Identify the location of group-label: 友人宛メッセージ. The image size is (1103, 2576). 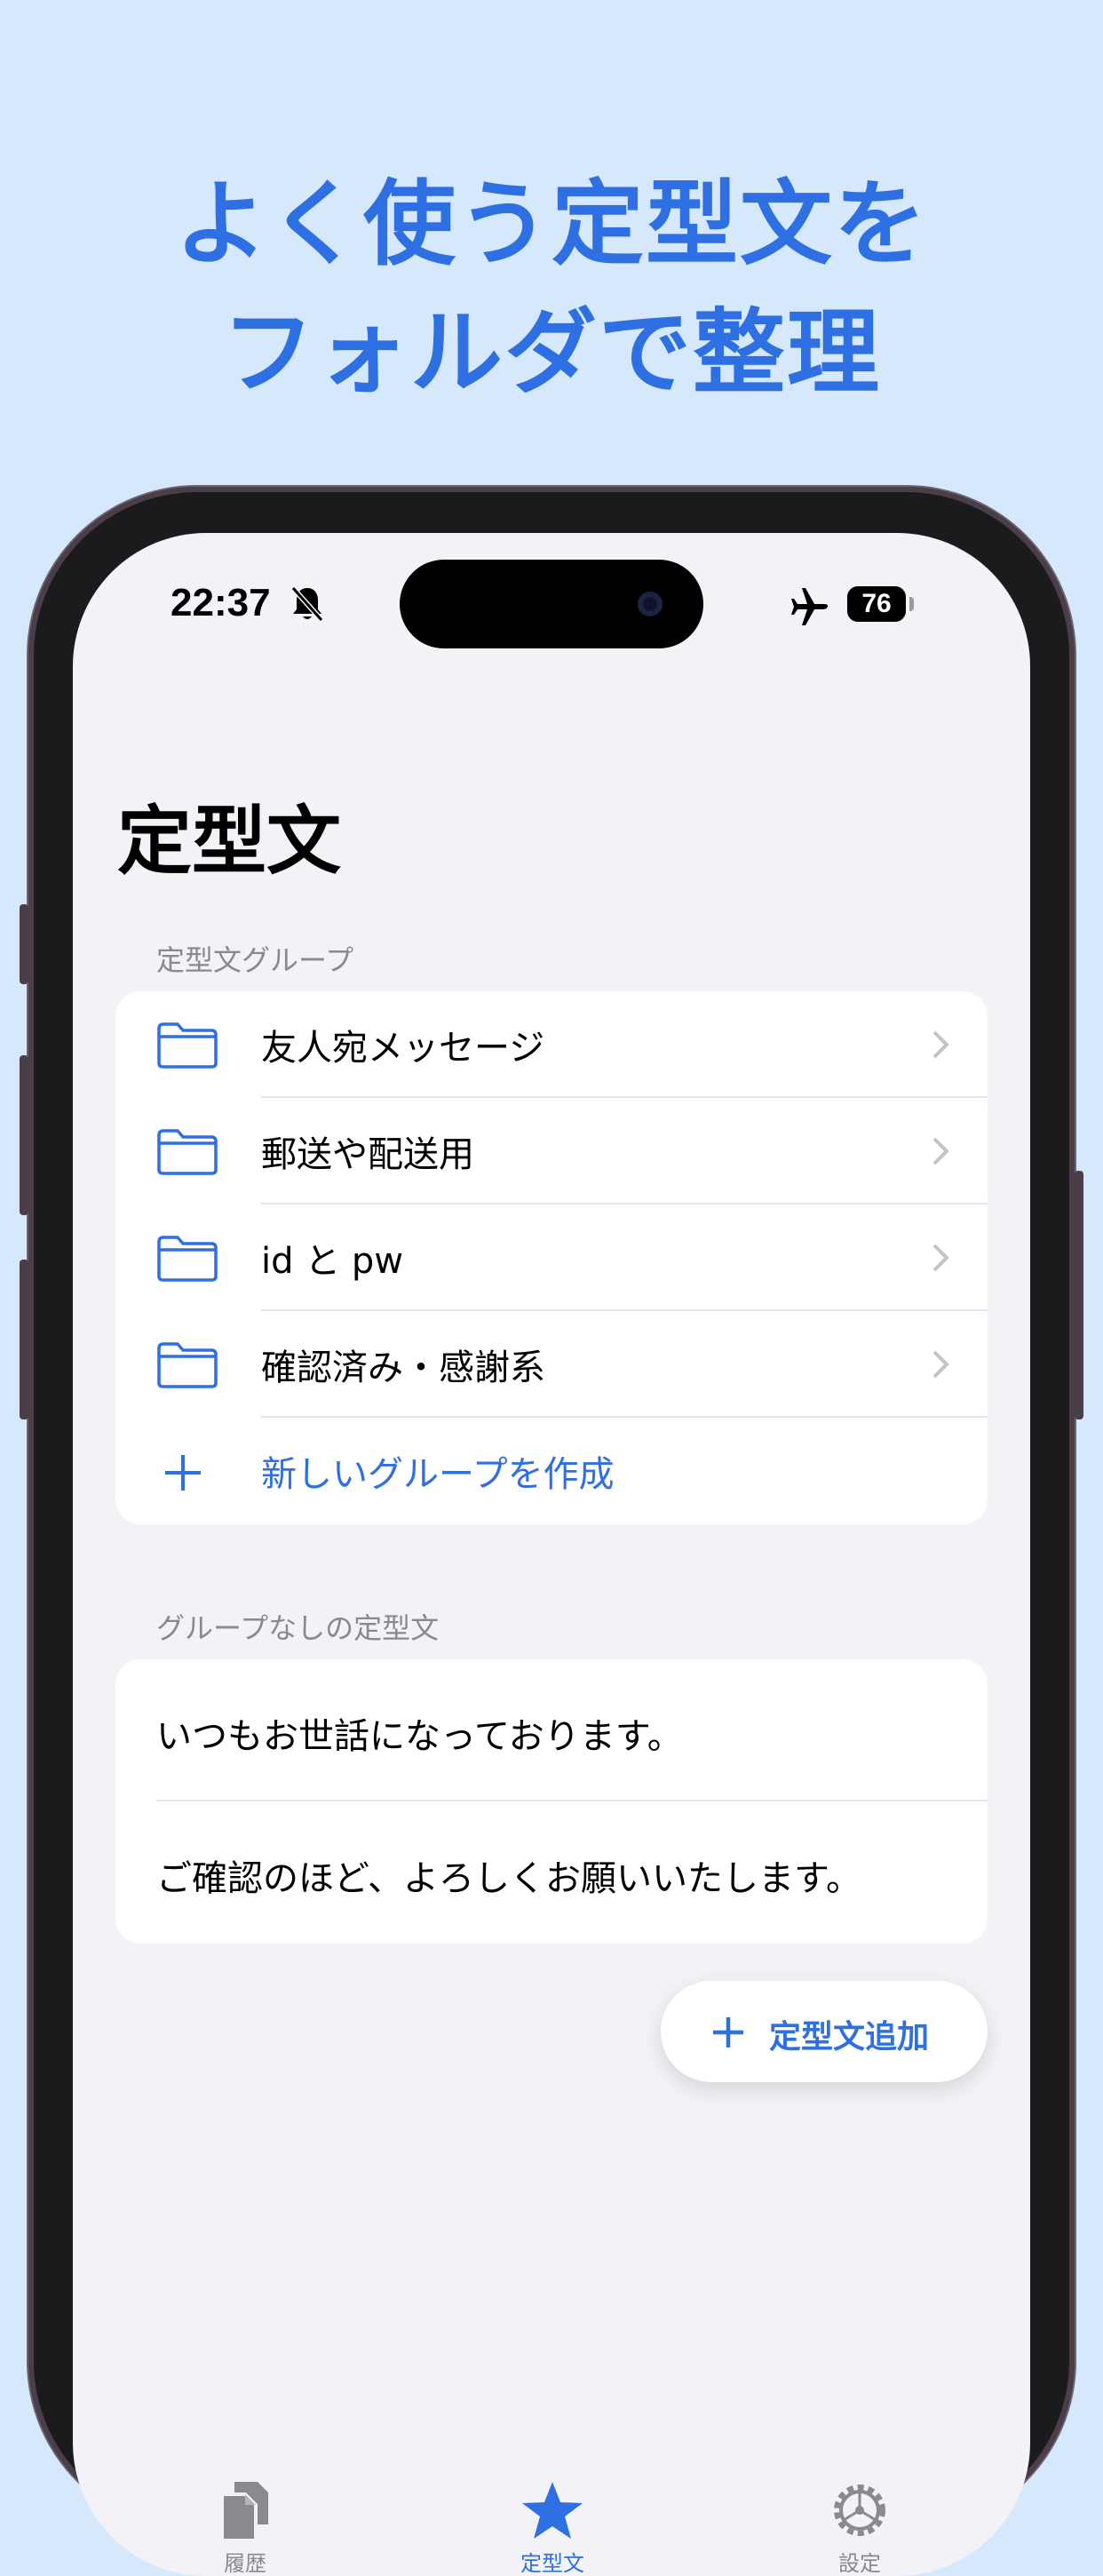
(403, 1048).